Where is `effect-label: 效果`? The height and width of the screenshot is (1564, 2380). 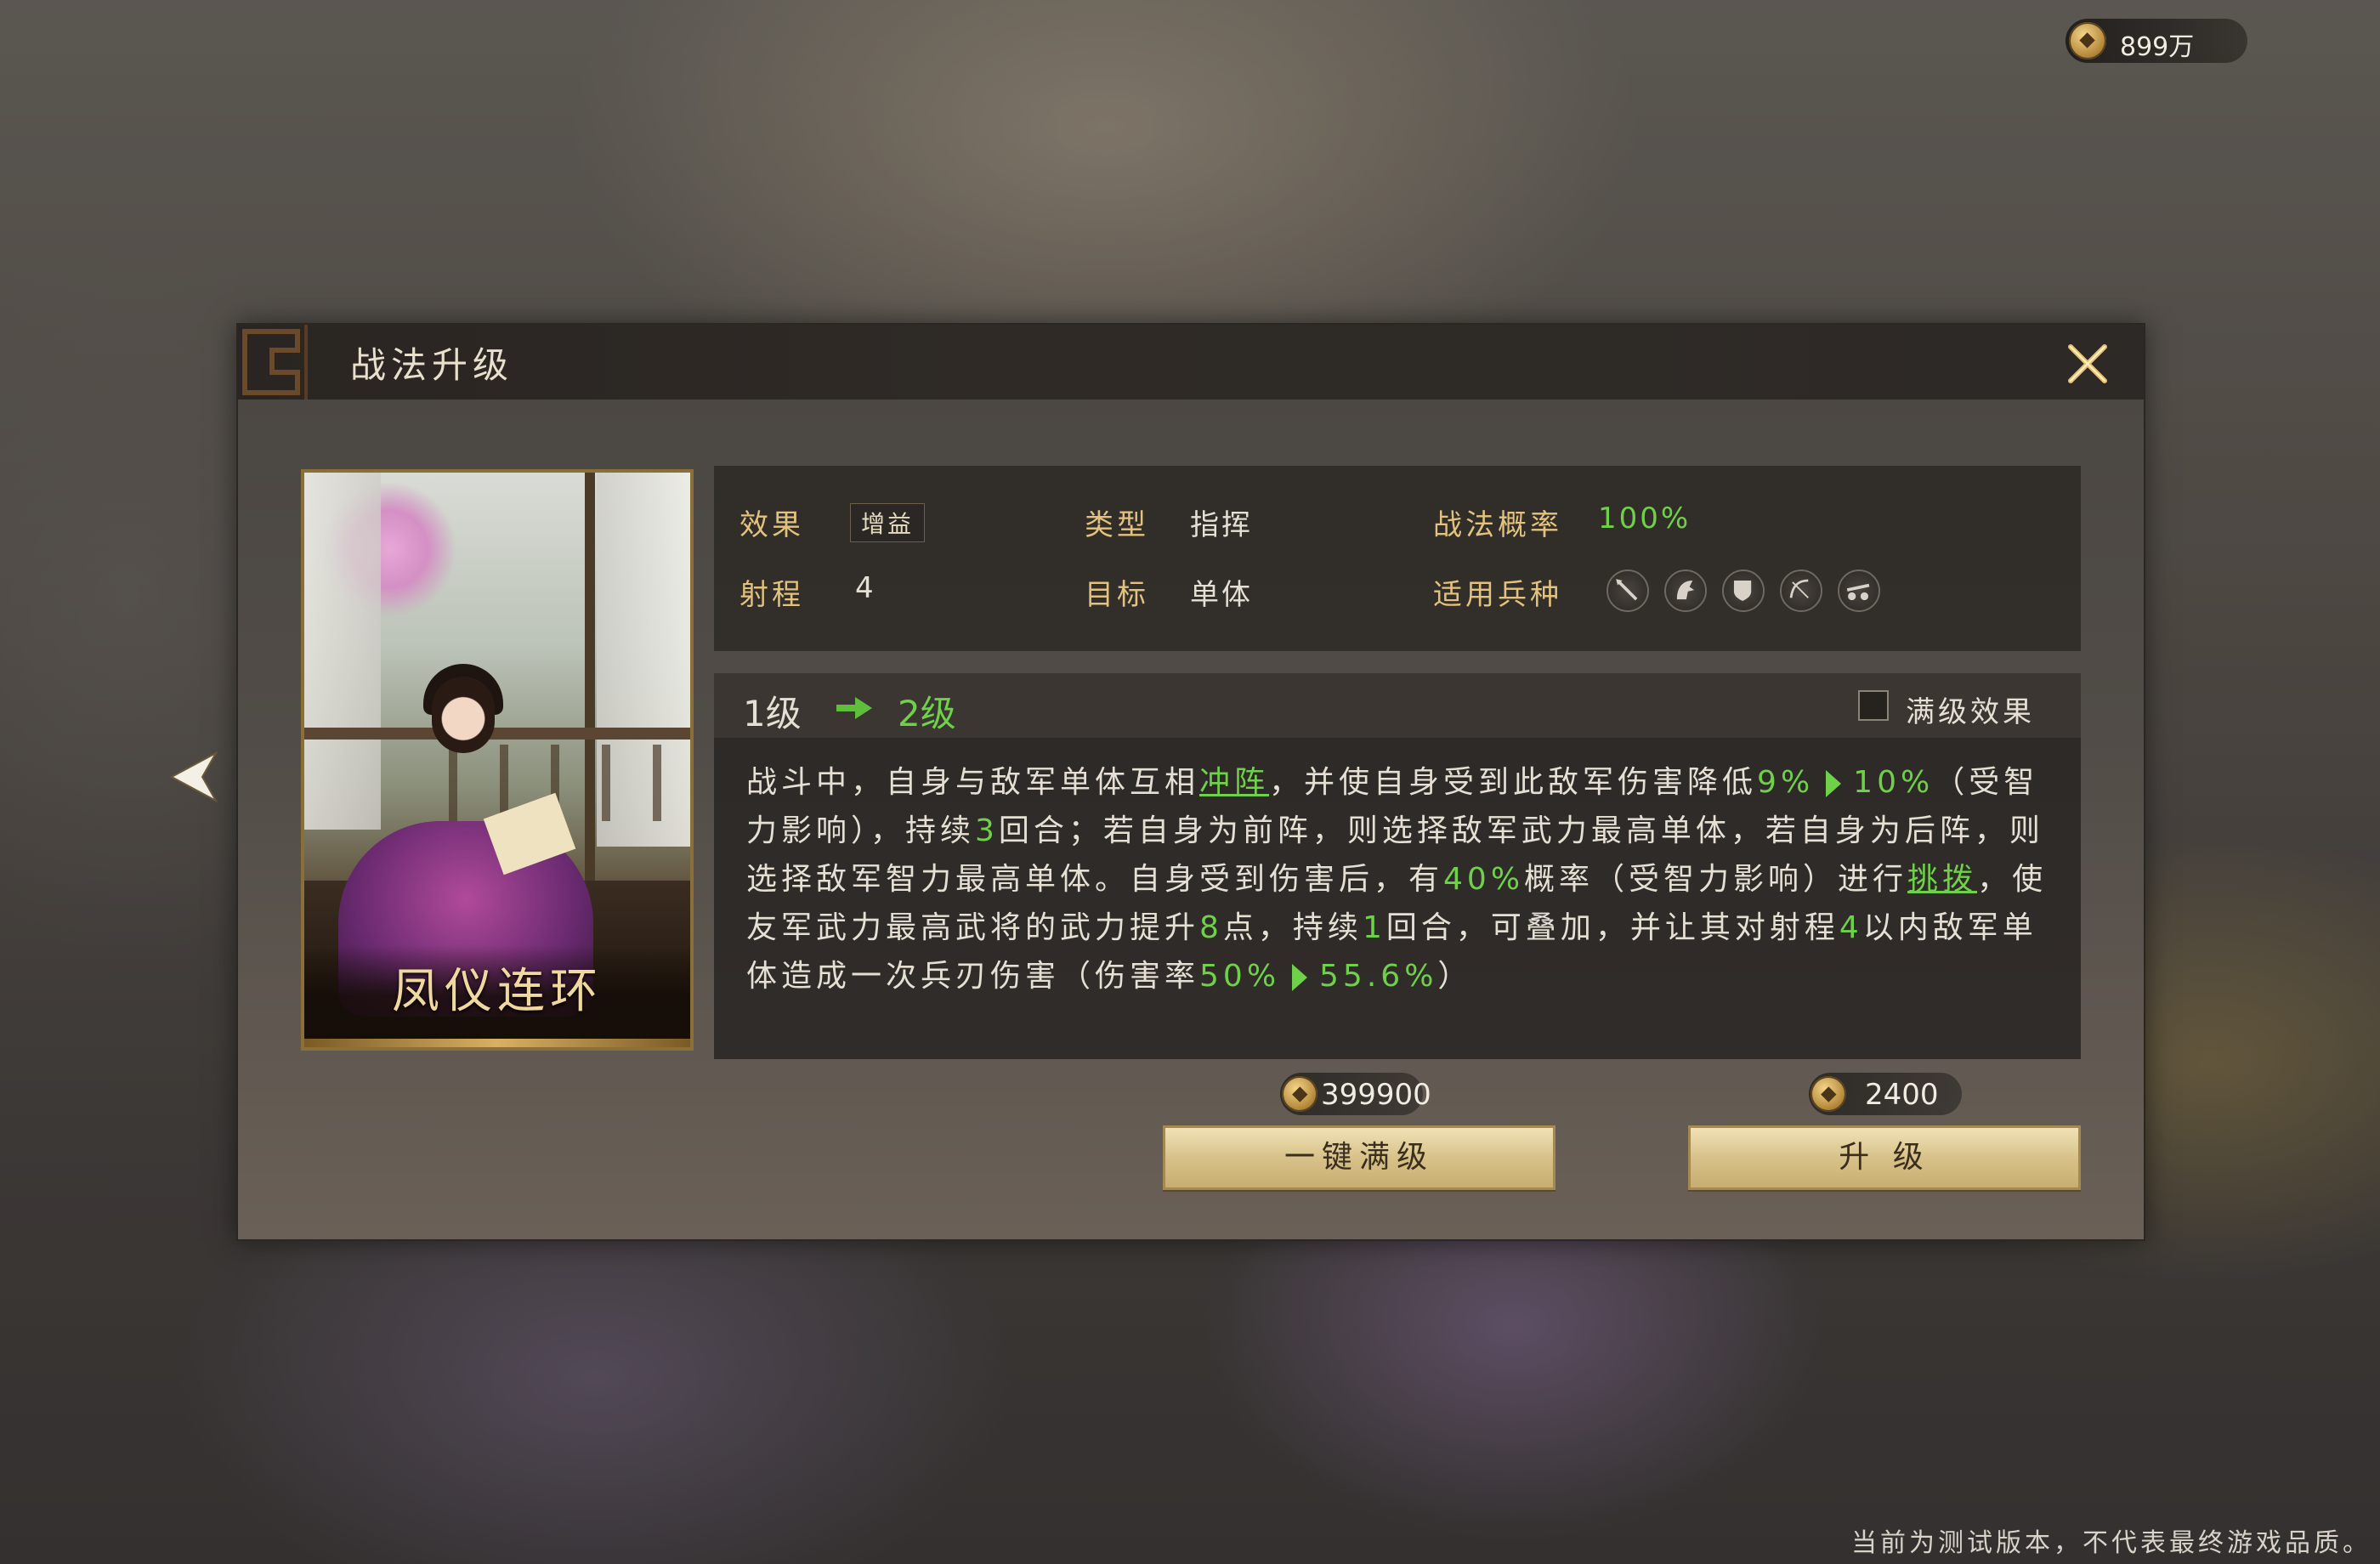 effect-label: 效果 is located at coordinates (772, 525).